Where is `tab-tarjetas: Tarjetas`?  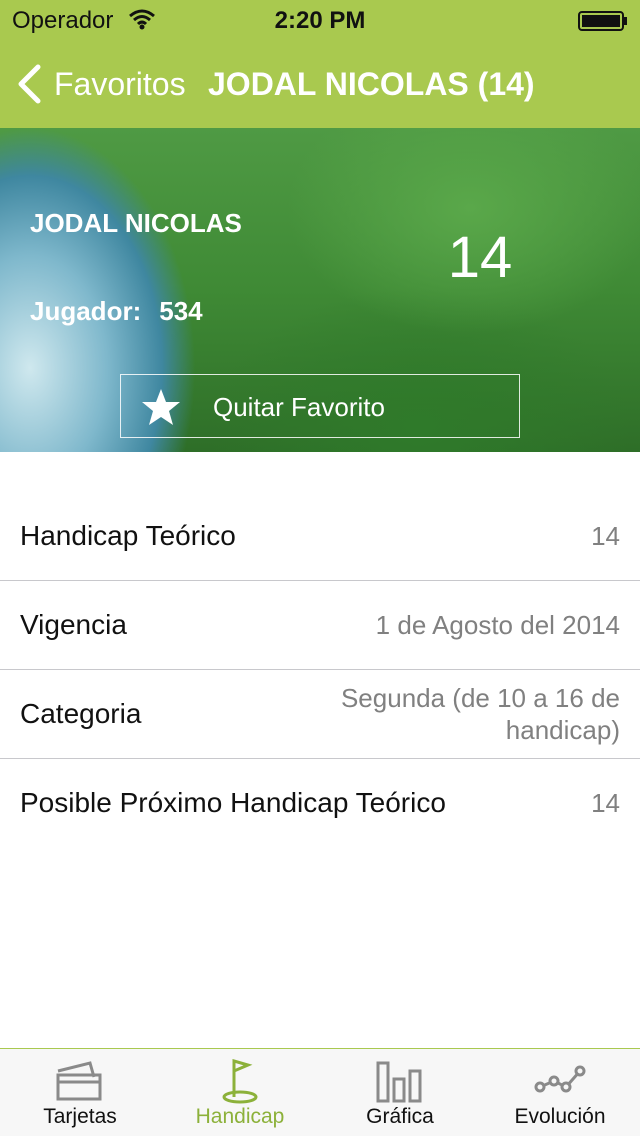 tab-tarjetas: Tarjetas is located at coordinates (80, 1092).